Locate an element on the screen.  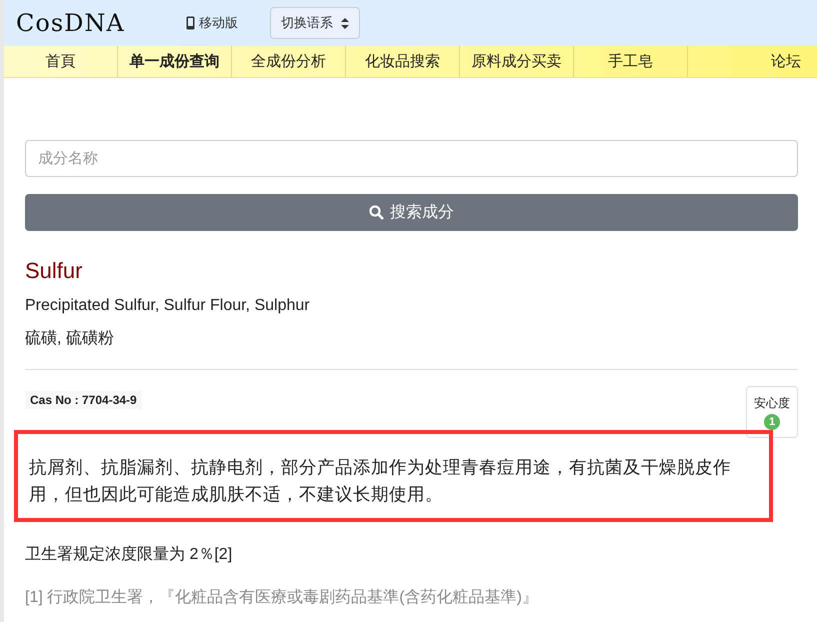
search-field: 成分名称 is located at coordinates (411, 158).